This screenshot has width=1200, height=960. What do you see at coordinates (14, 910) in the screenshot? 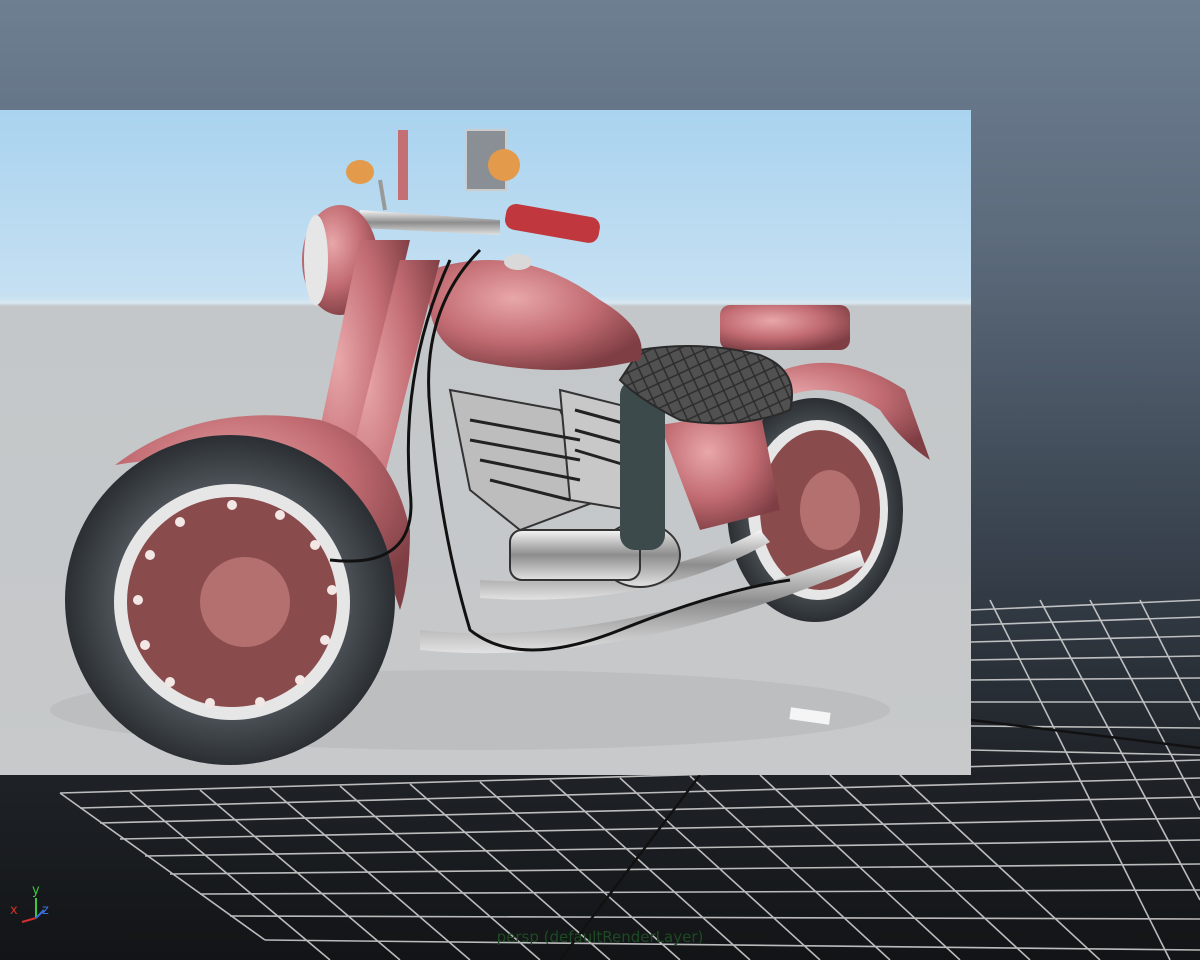
I see `axis-x-label: x` at bounding box center [14, 910].